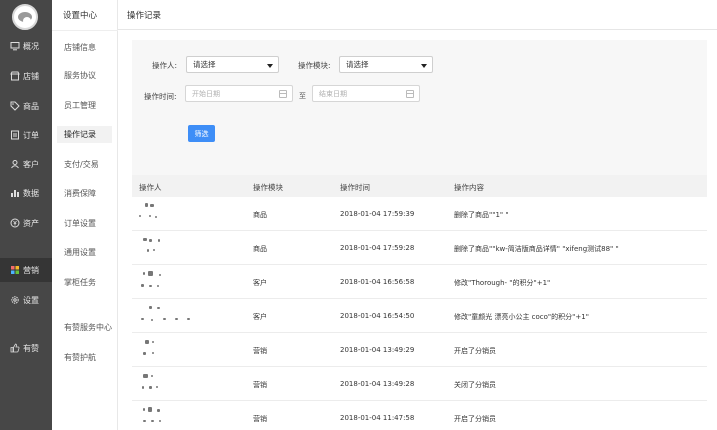 The width and height of the screenshot is (717, 430). I want to click on page-title: 操作记录, so click(144, 16).